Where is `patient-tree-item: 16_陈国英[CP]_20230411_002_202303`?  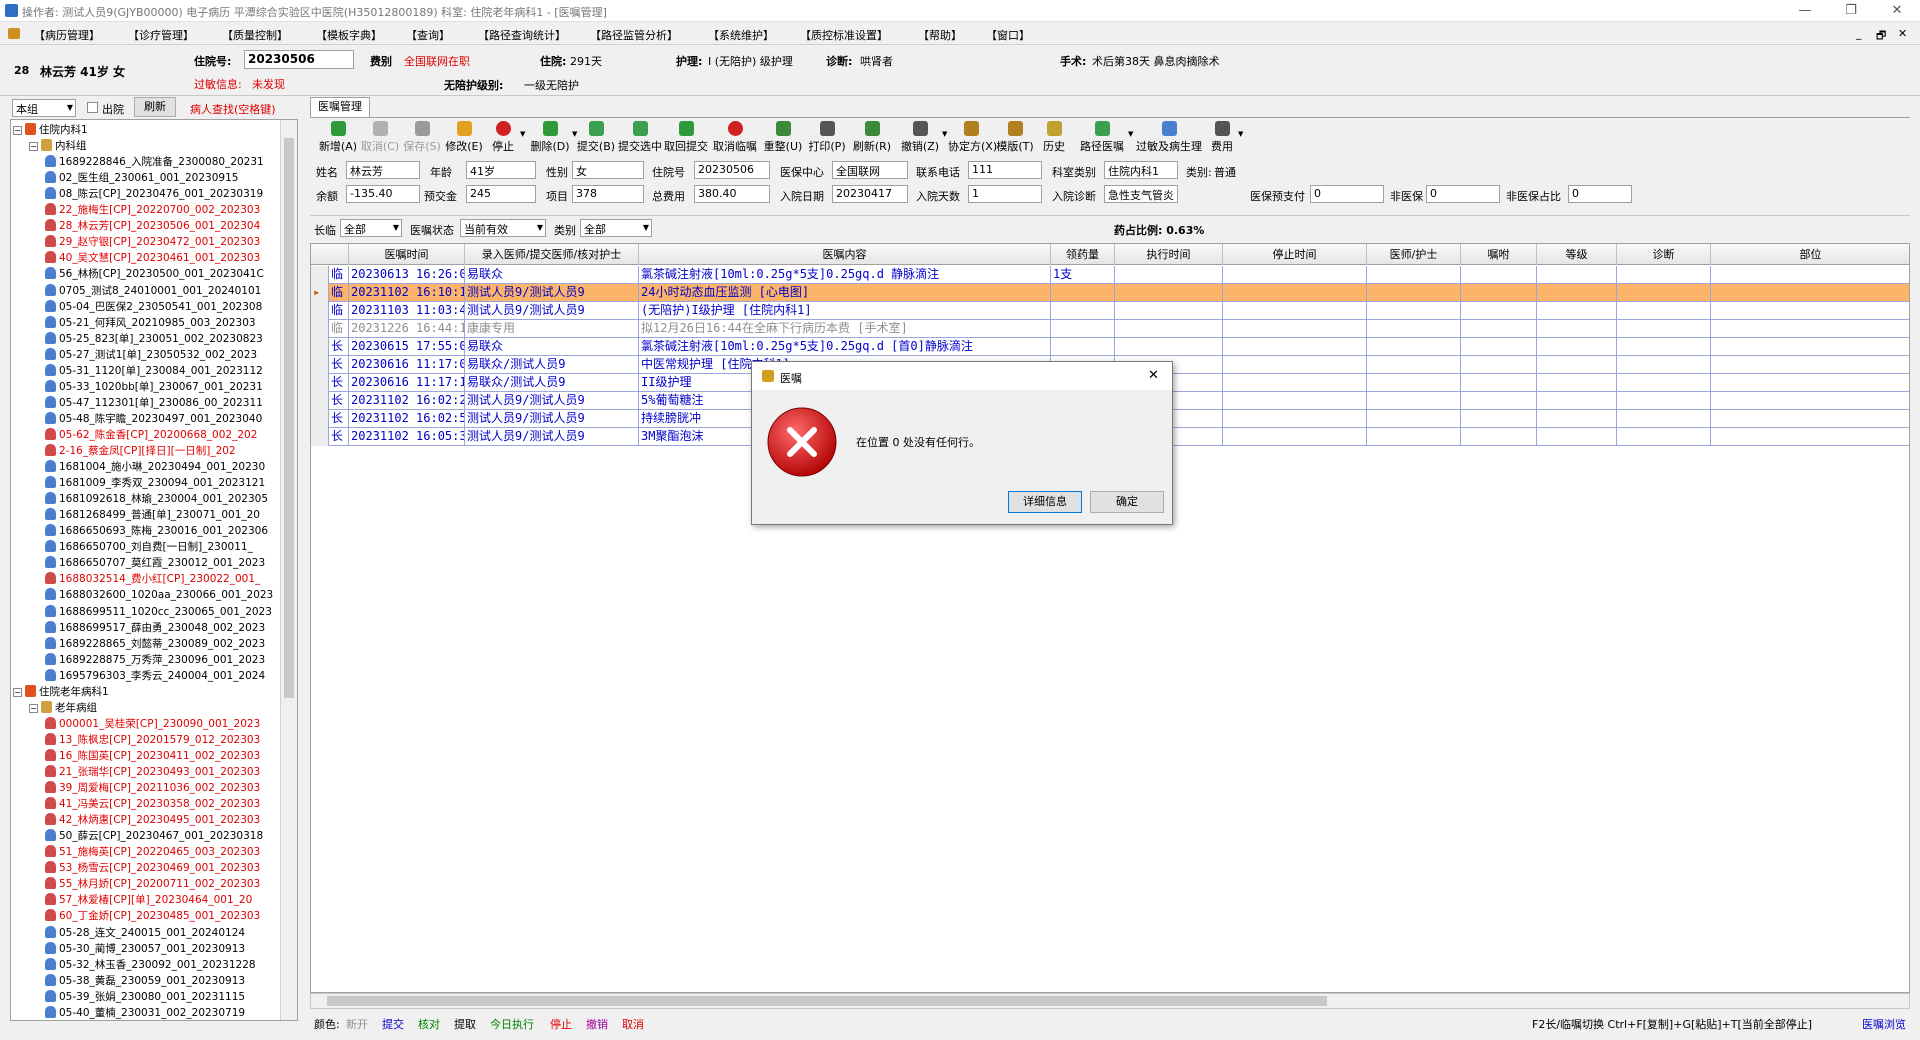
patient-tree-item: 16_陈国英[CP]_20230411_002_202303 is located at coordinates (152, 756).